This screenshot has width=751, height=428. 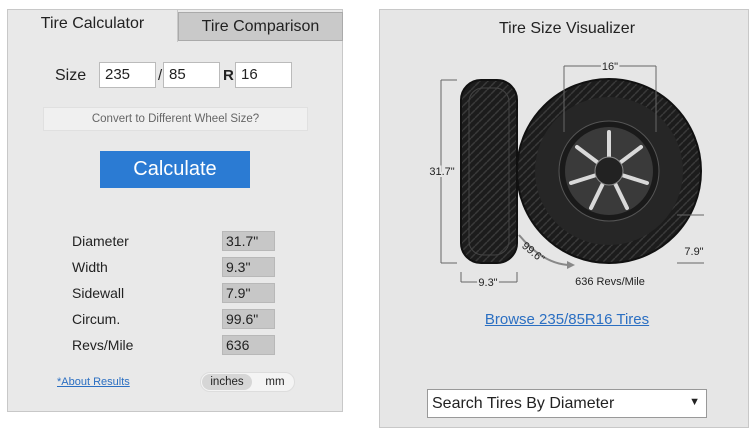 I want to click on chevron-down-icon: ▼, so click(x=694, y=402).